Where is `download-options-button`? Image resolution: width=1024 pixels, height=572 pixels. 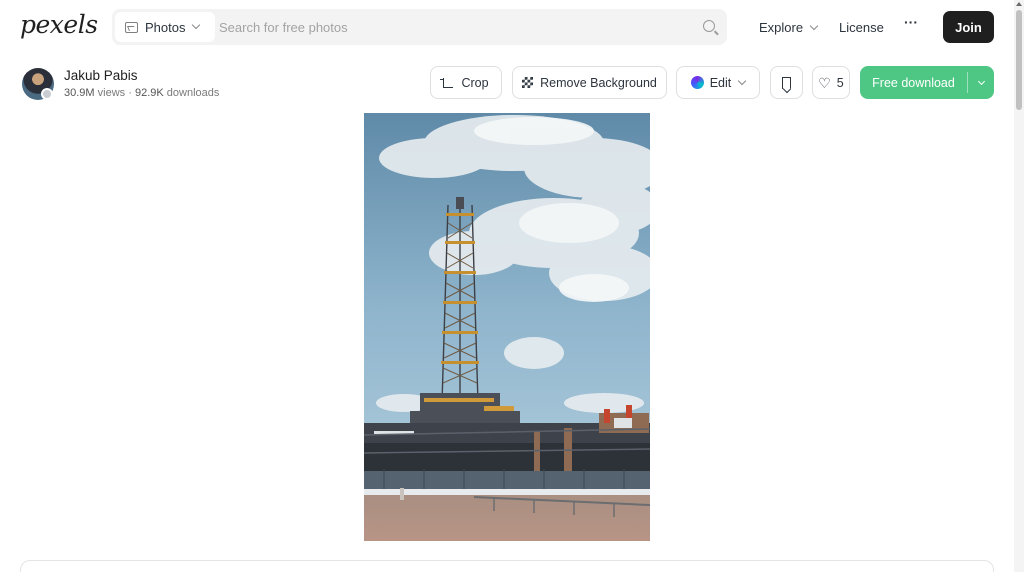
download-options-button is located at coordinates (981, 82).